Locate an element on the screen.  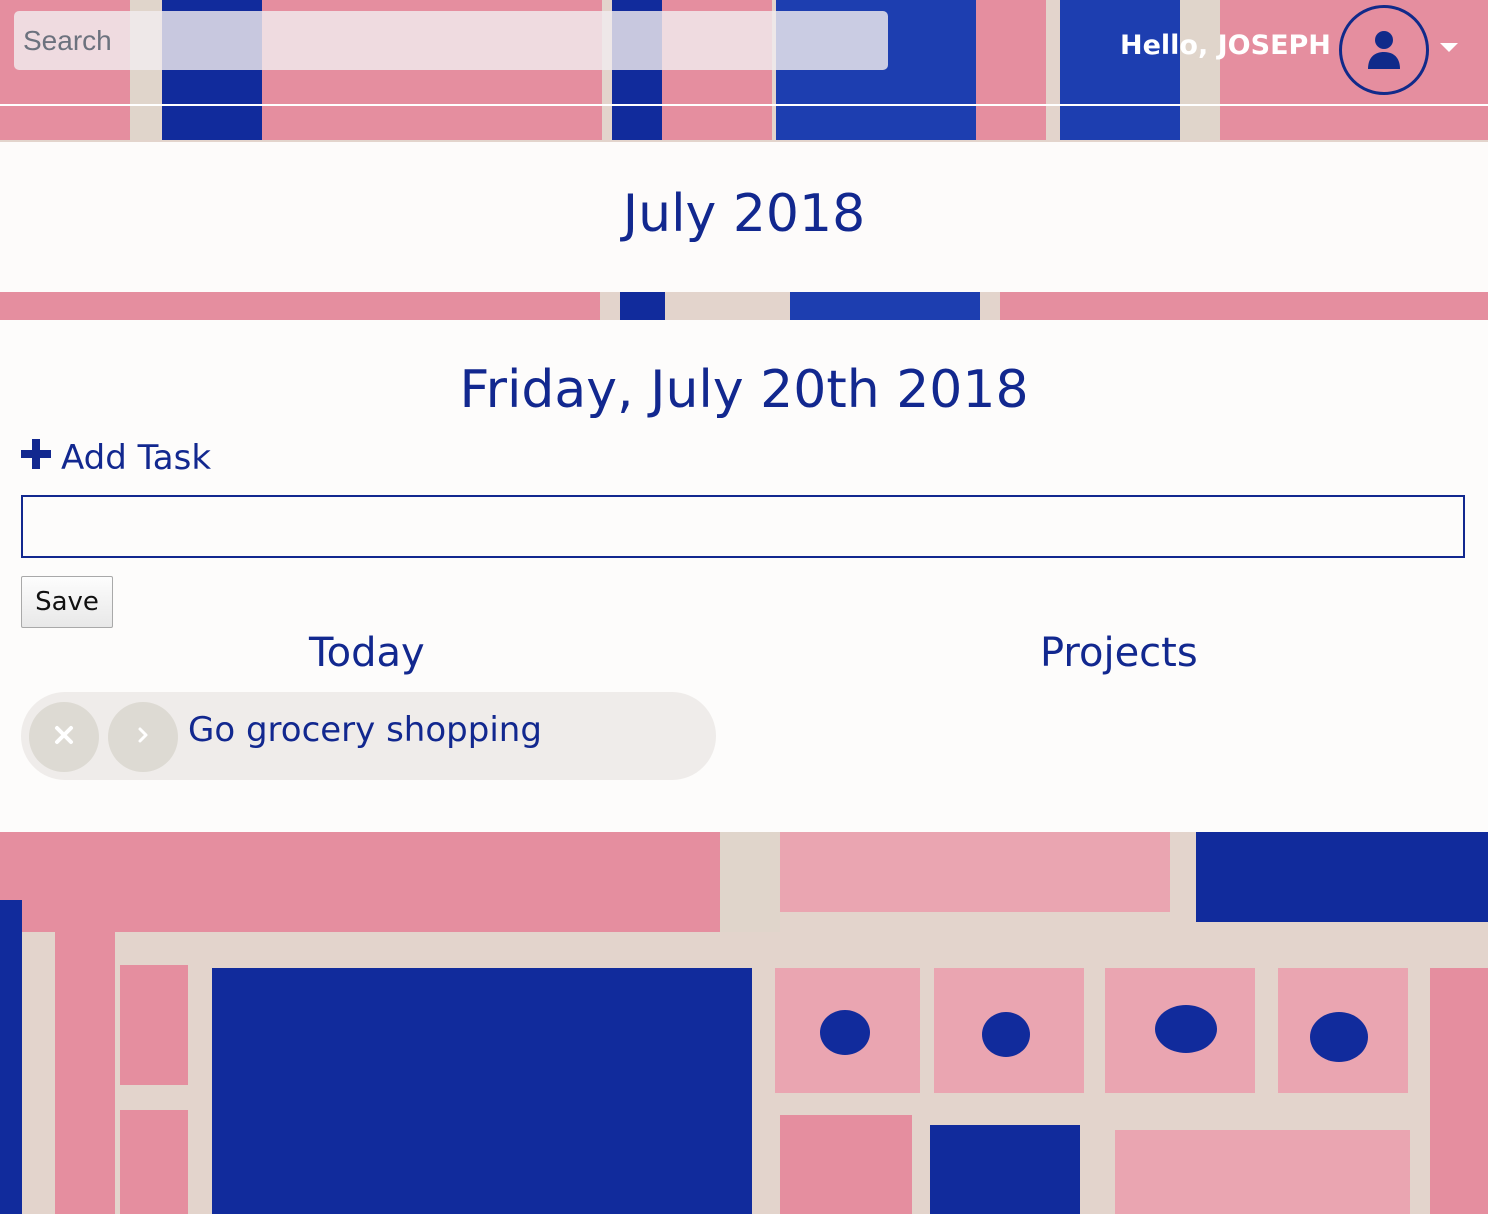
task-item: Go grocery shopping is located at coordinates (368, 736).